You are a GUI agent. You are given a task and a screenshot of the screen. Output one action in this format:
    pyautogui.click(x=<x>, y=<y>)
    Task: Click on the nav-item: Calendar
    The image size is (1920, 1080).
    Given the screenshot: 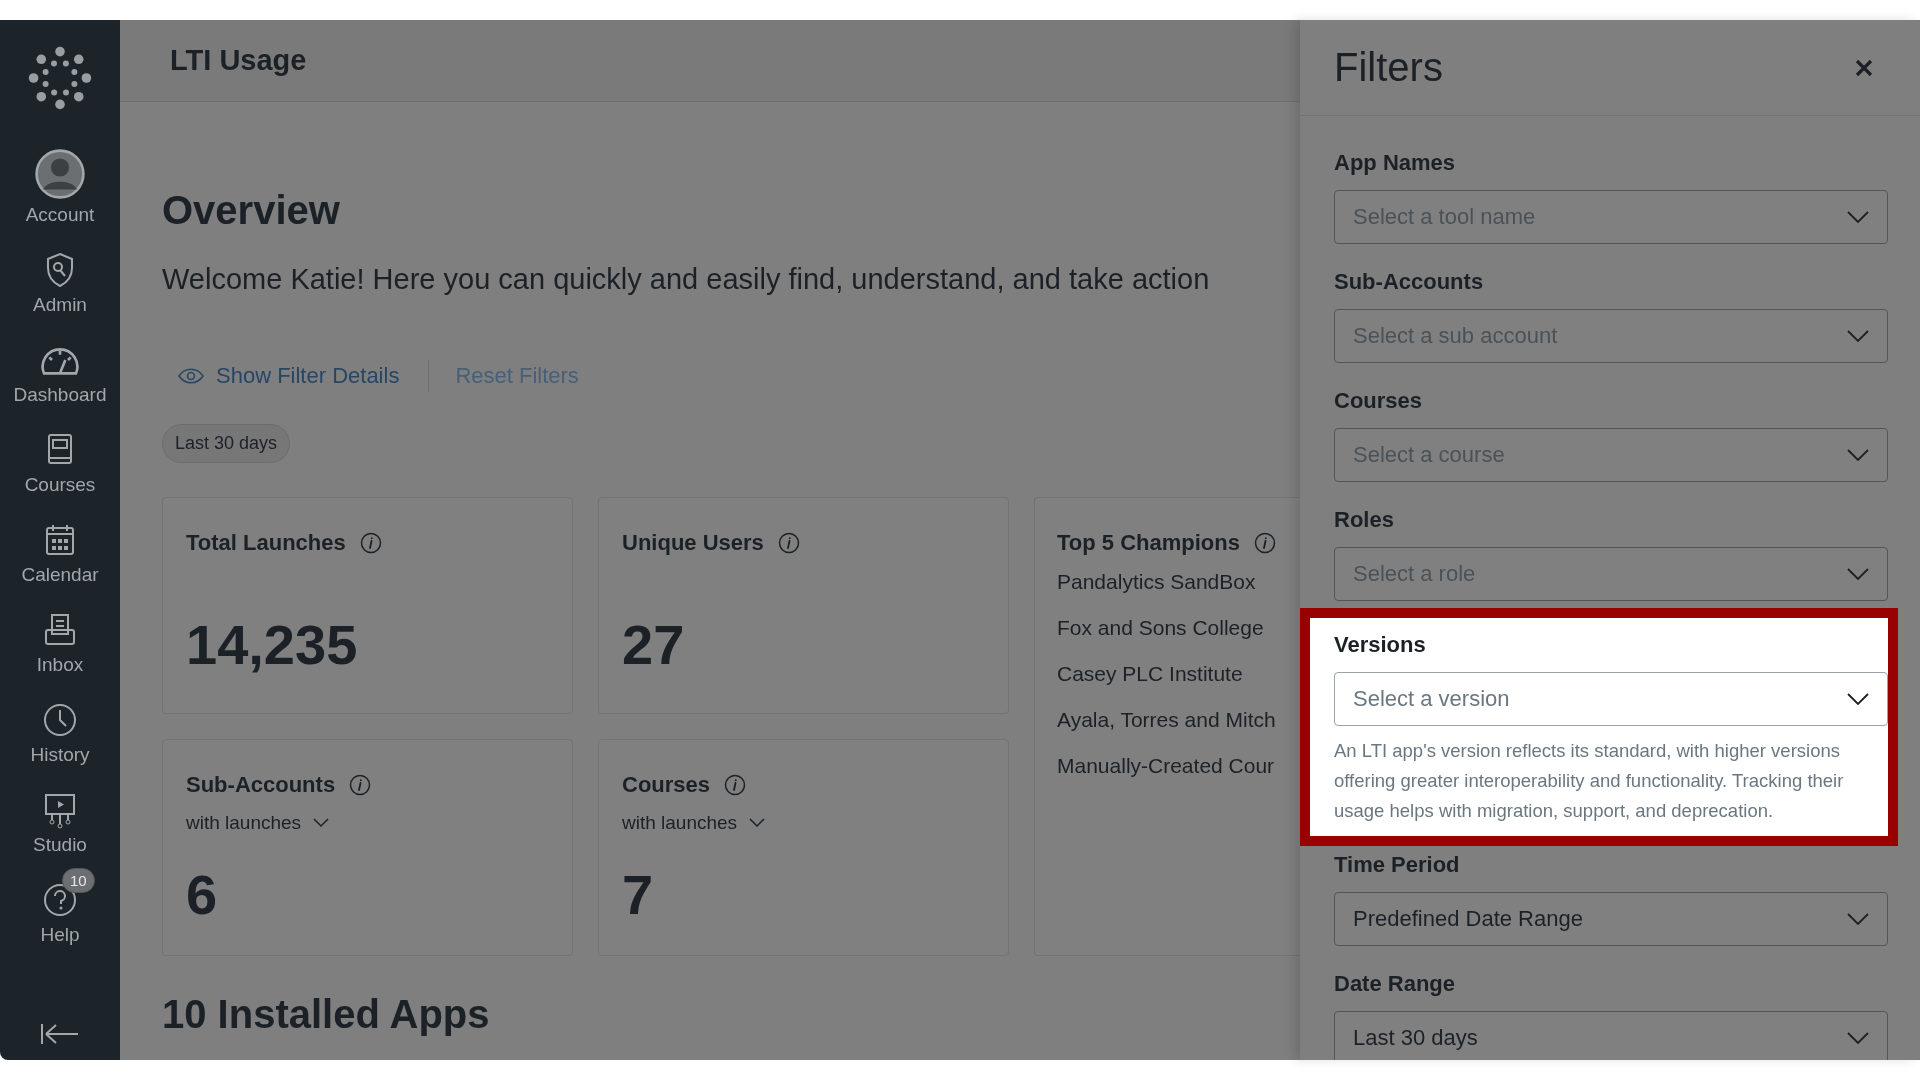 What is the action you would take?
    pyautogui.click(x=60, y=549)
    